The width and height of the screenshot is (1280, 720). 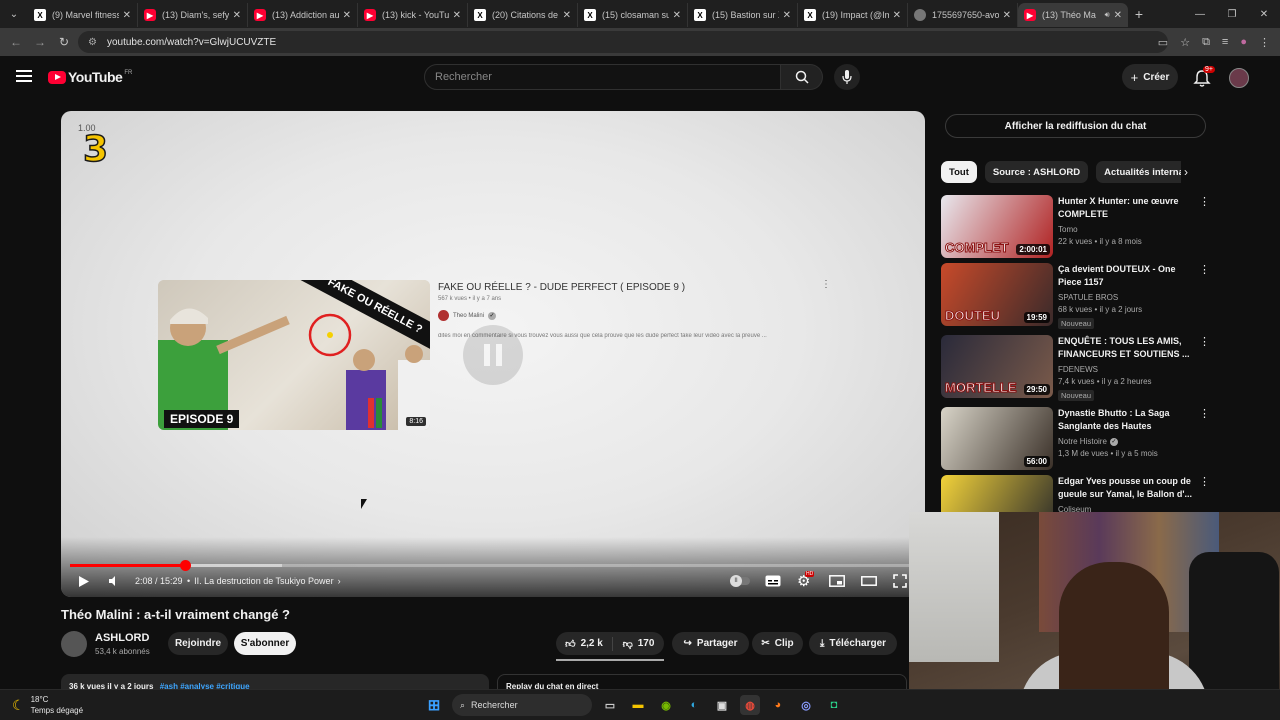 I want to click on search-button, so click(x=802, y=77).